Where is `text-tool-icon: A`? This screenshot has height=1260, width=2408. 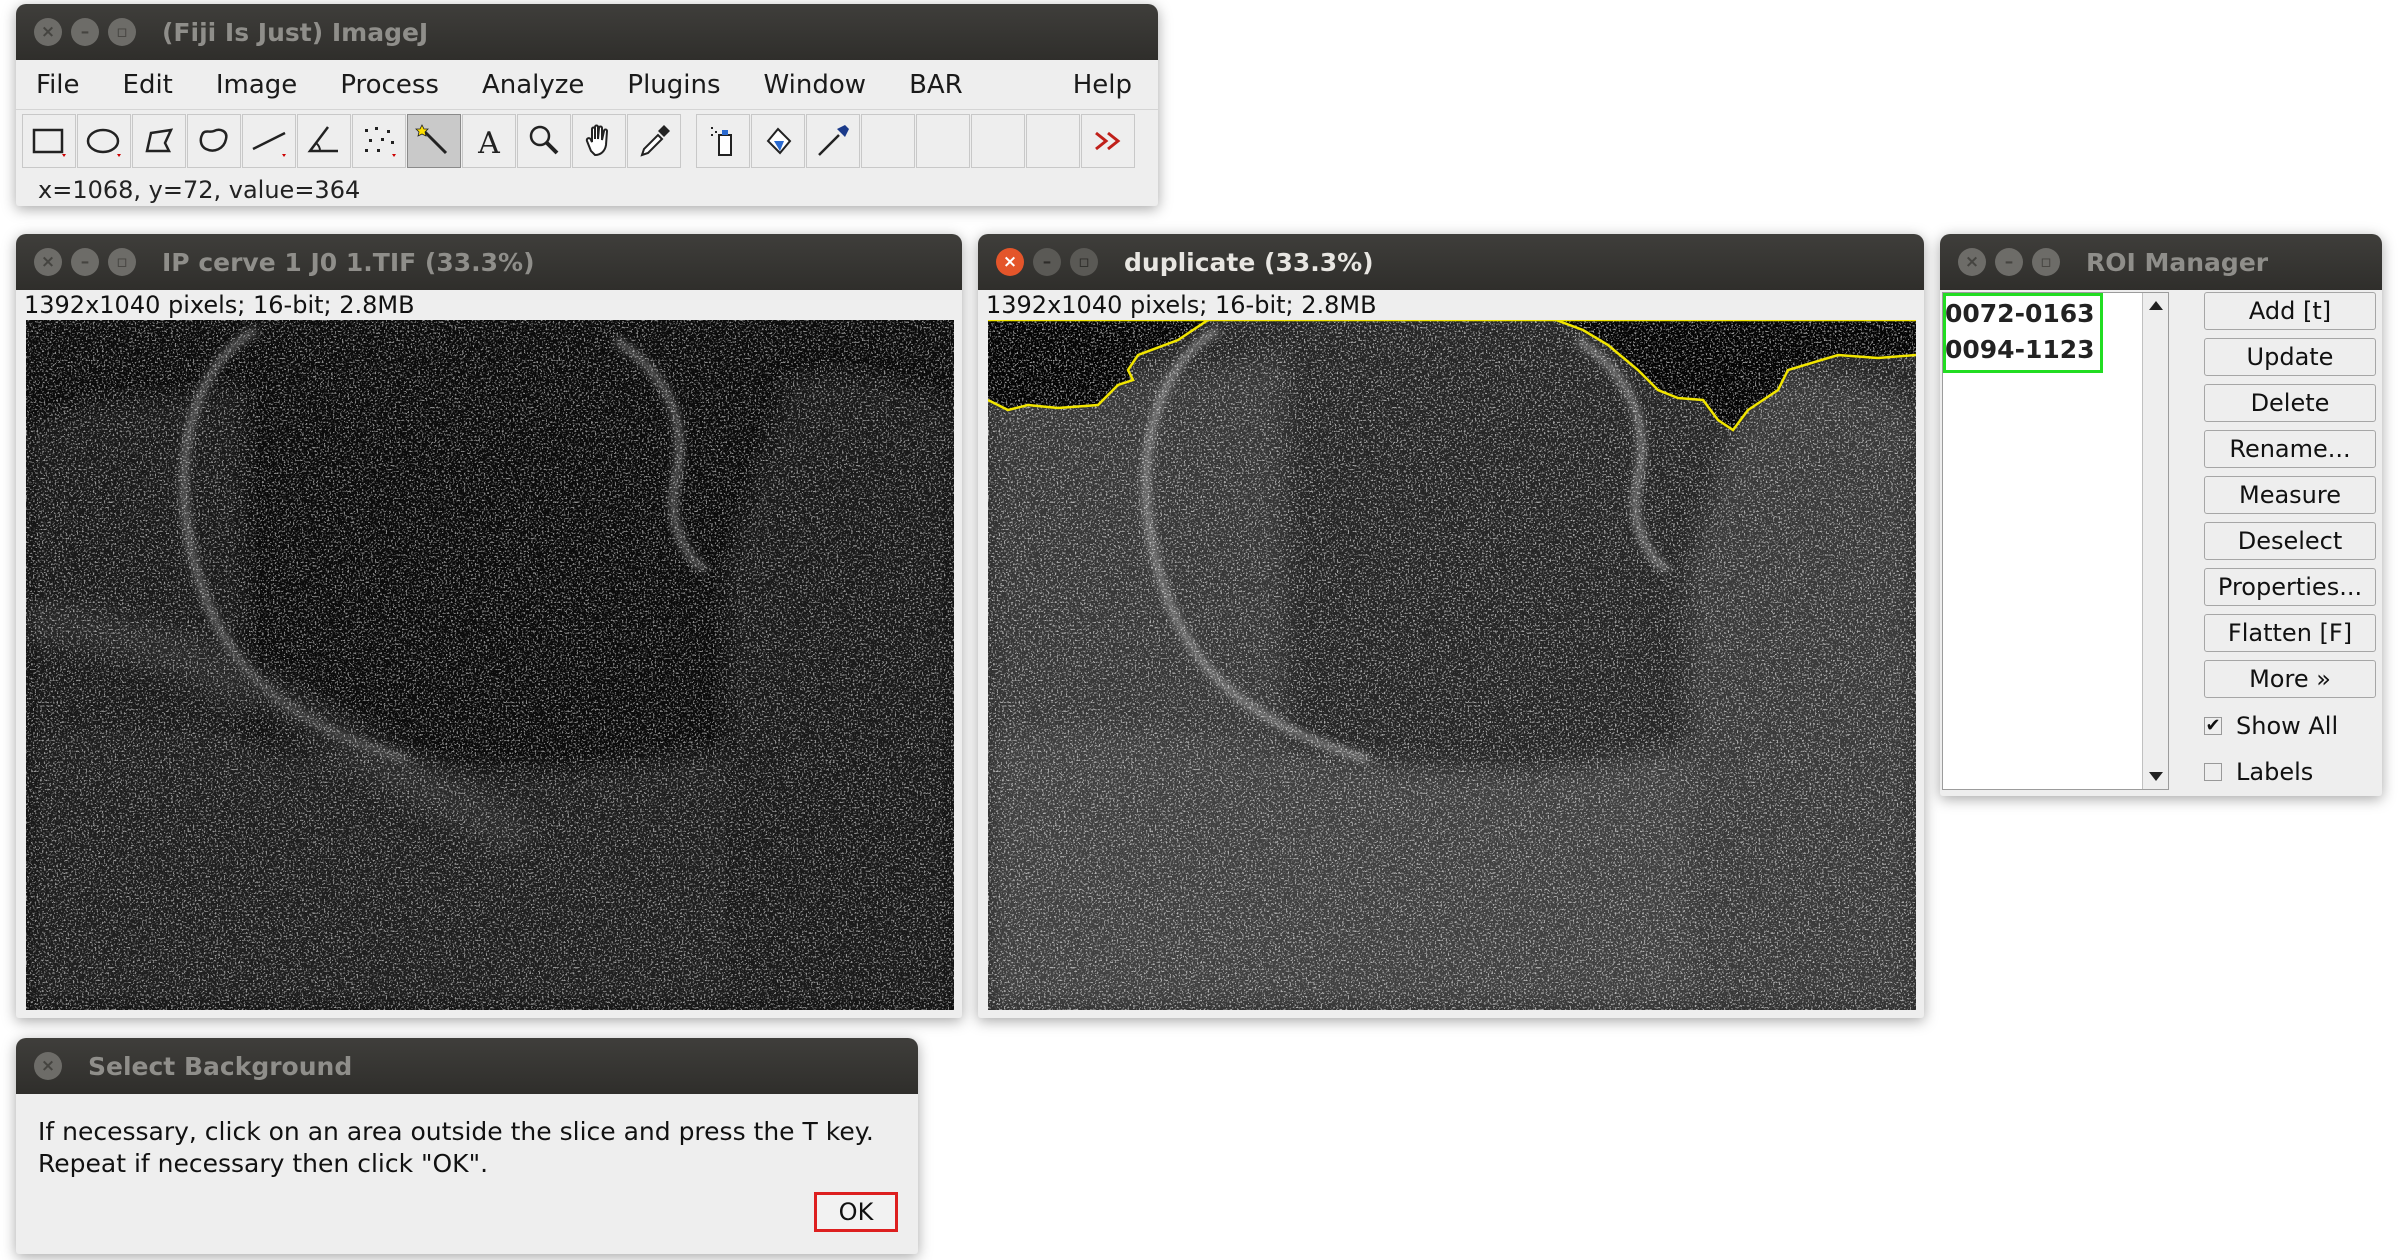 text-tool-icon: A is located at coordinates (489, 141).